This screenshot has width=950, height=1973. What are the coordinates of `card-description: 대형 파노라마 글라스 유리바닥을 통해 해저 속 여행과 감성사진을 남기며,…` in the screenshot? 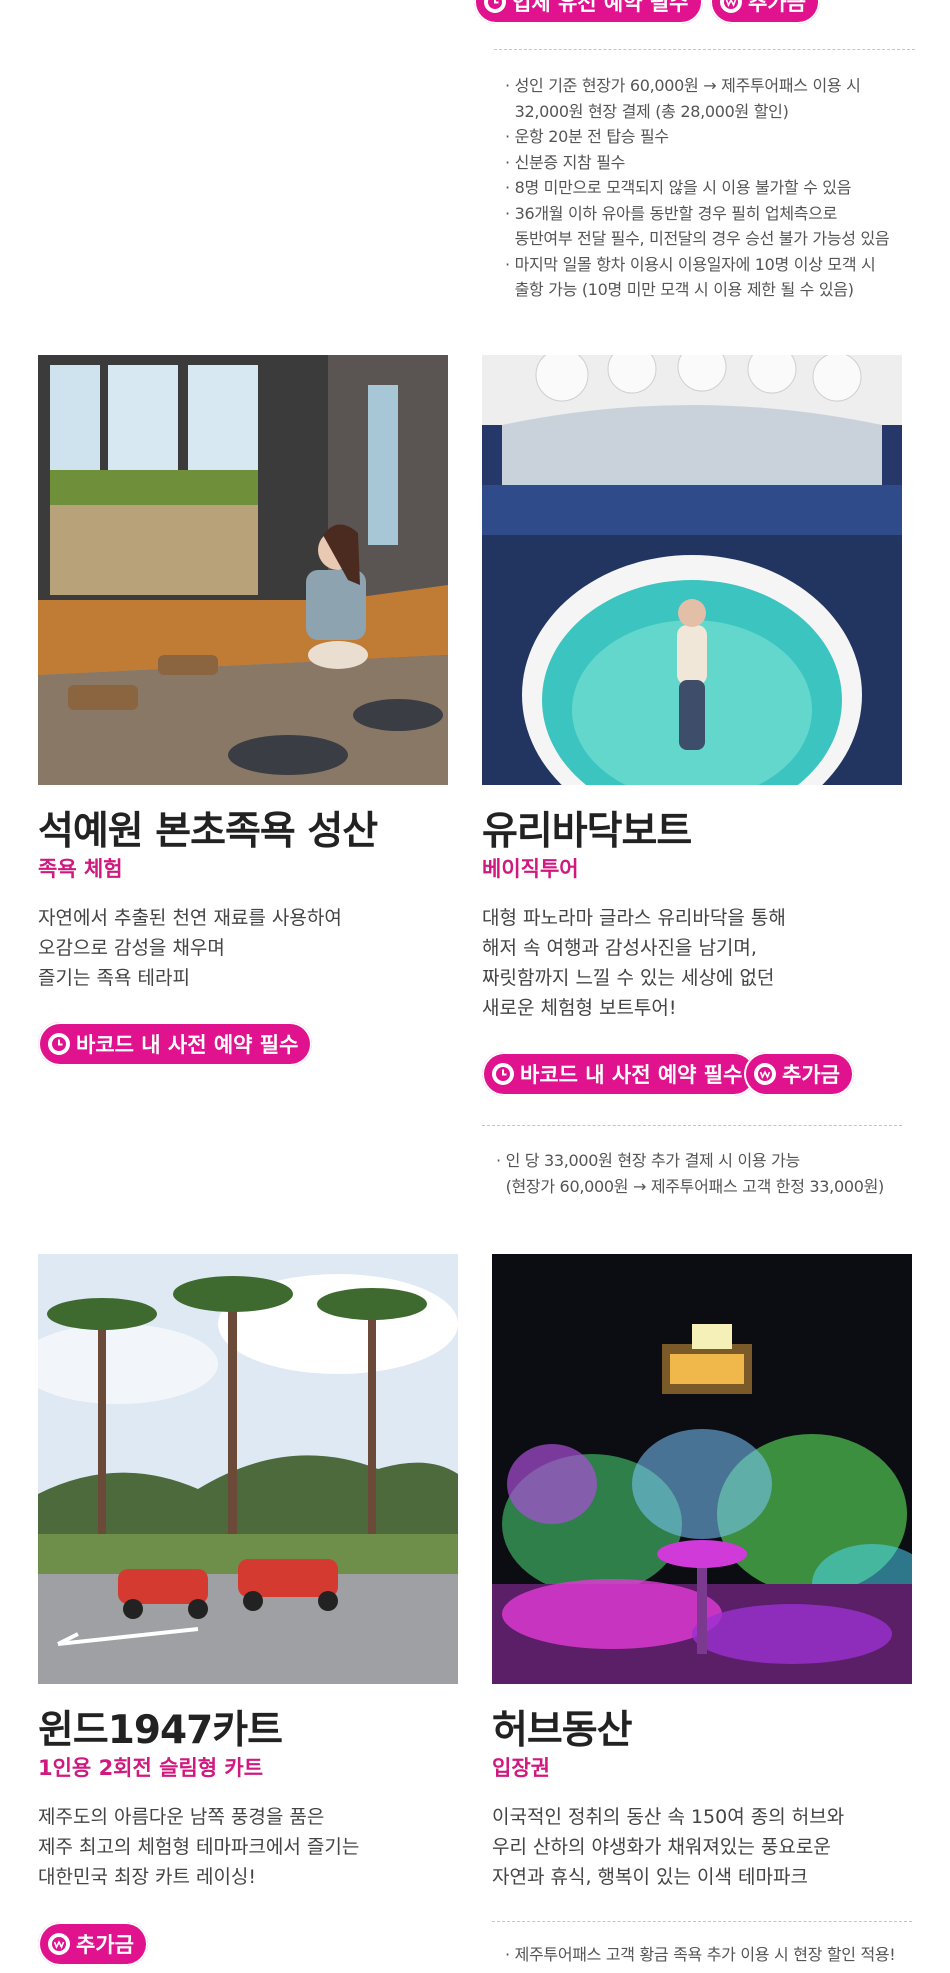 It's located at (634, 963).